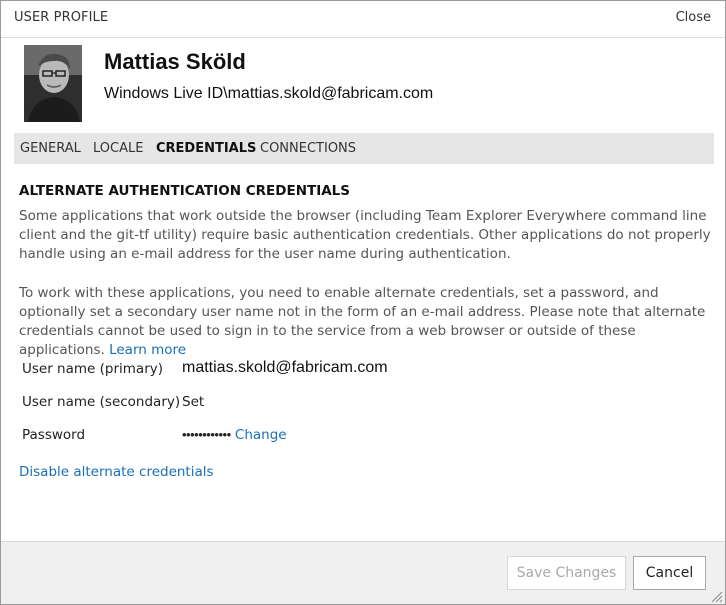  What do you see at coordinates (206, 148) in the screenshot?
I see `tab-credentials: CREDENTIALS` at bounding box center [206, 148].